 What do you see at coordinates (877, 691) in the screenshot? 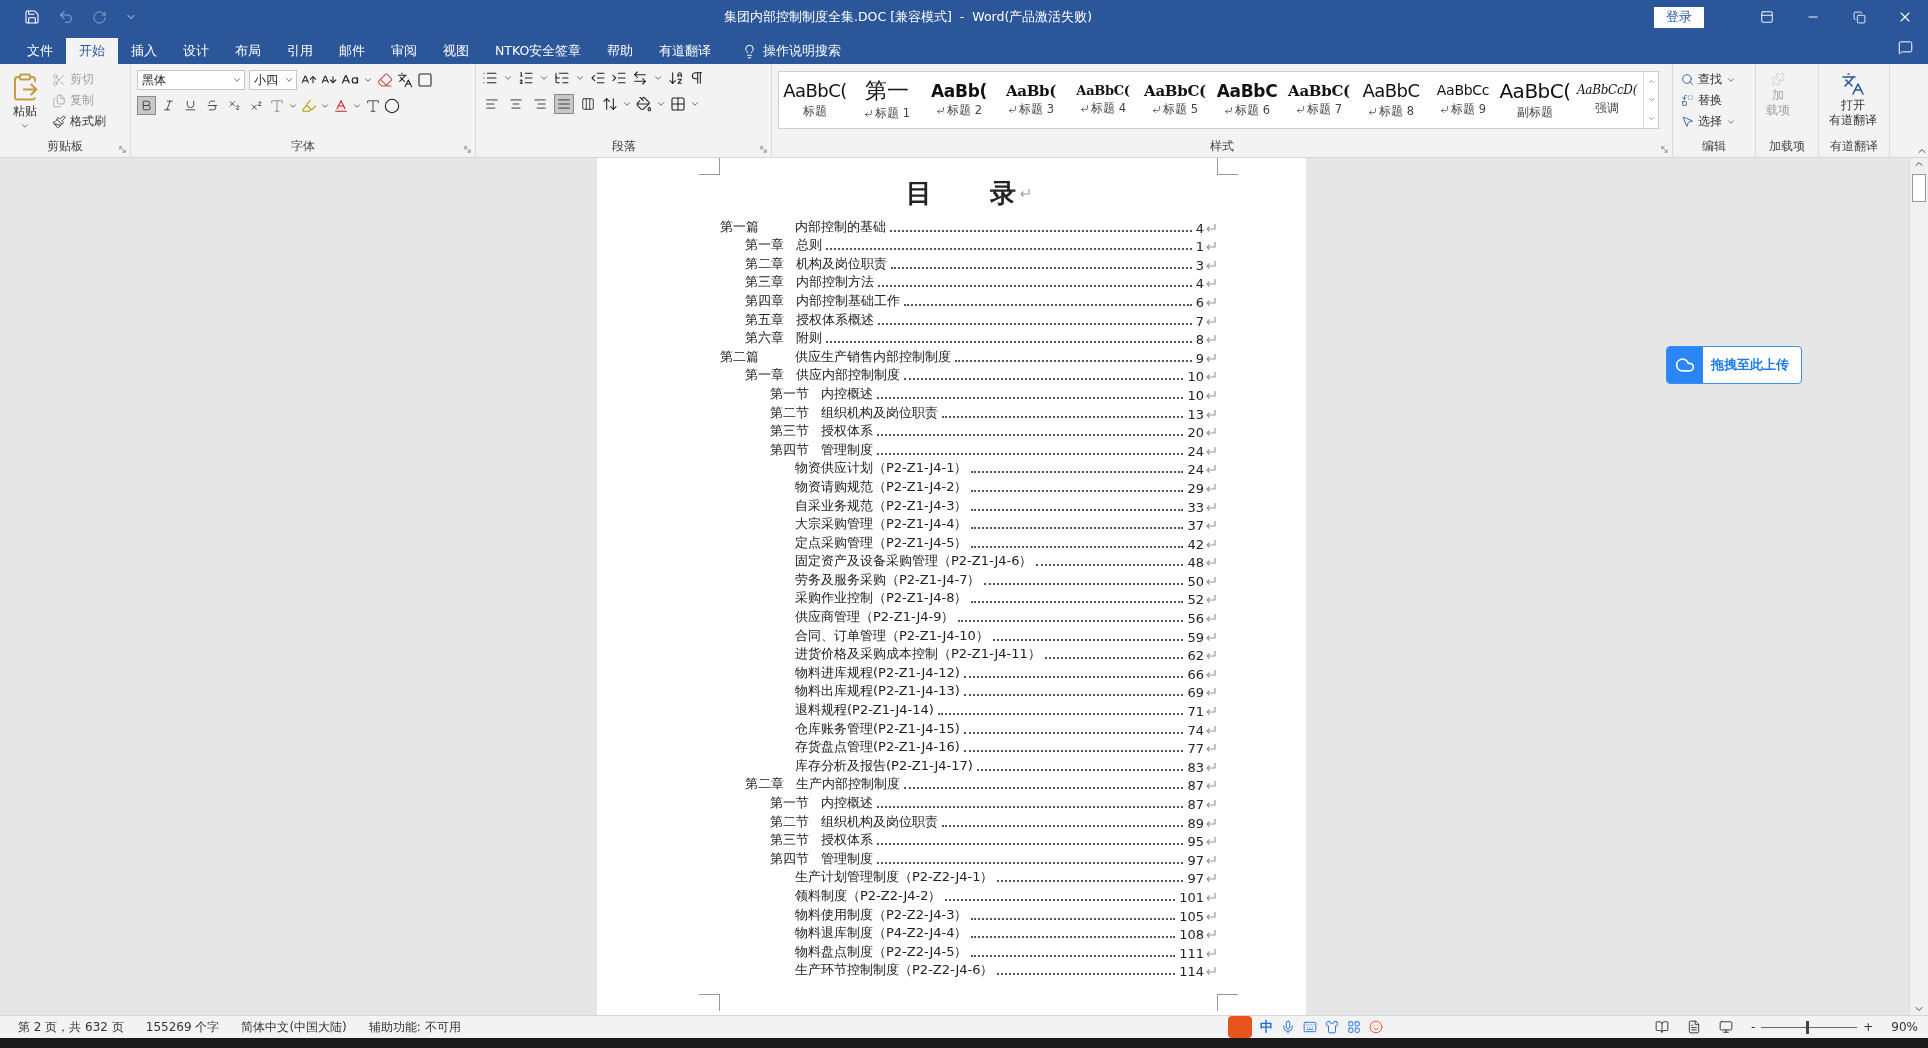
I see `toc-title: 物料出库规程(P2-Z1-J4-13)` at bounding box center [877, 691].